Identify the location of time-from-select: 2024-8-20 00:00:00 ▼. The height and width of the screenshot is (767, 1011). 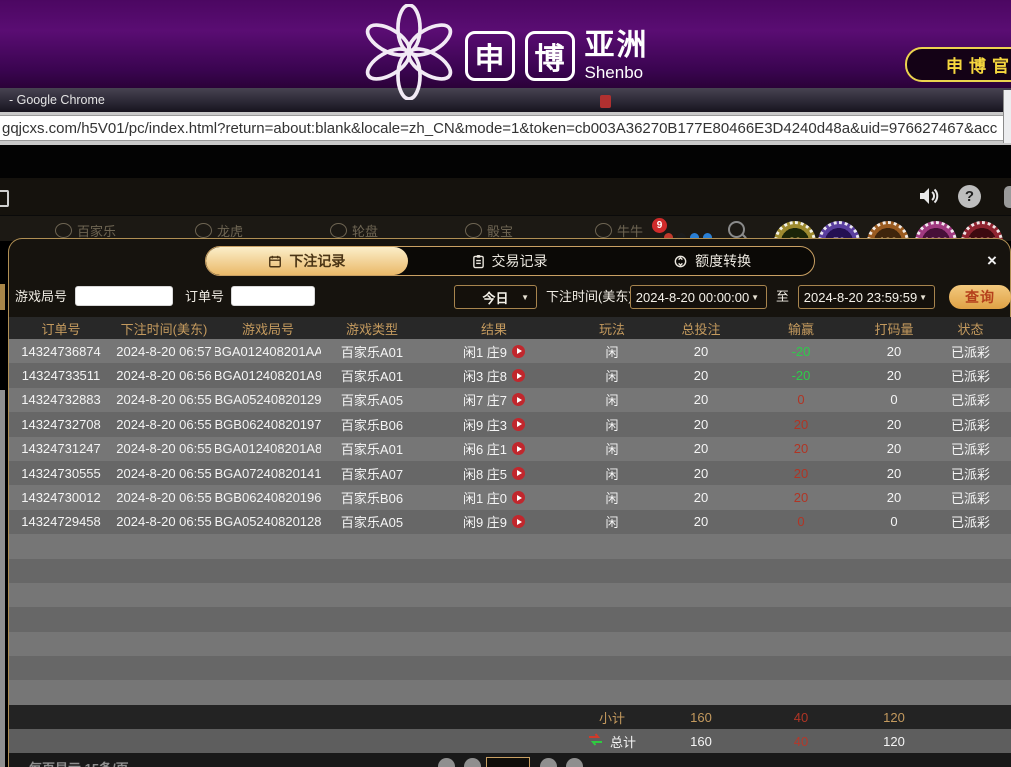
(698, 297).